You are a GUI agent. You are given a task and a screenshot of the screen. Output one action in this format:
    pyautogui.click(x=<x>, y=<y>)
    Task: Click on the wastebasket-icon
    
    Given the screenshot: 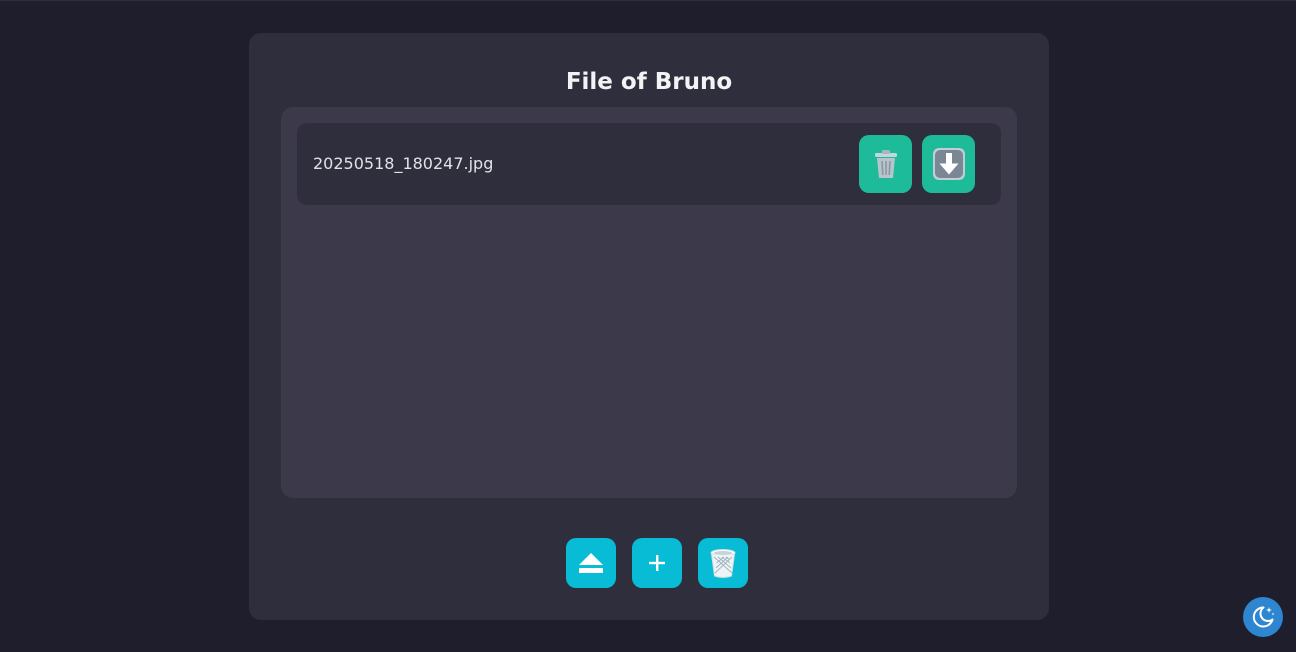 What is the action you would take?
    pyautogui.click(x=723, y=563)
    